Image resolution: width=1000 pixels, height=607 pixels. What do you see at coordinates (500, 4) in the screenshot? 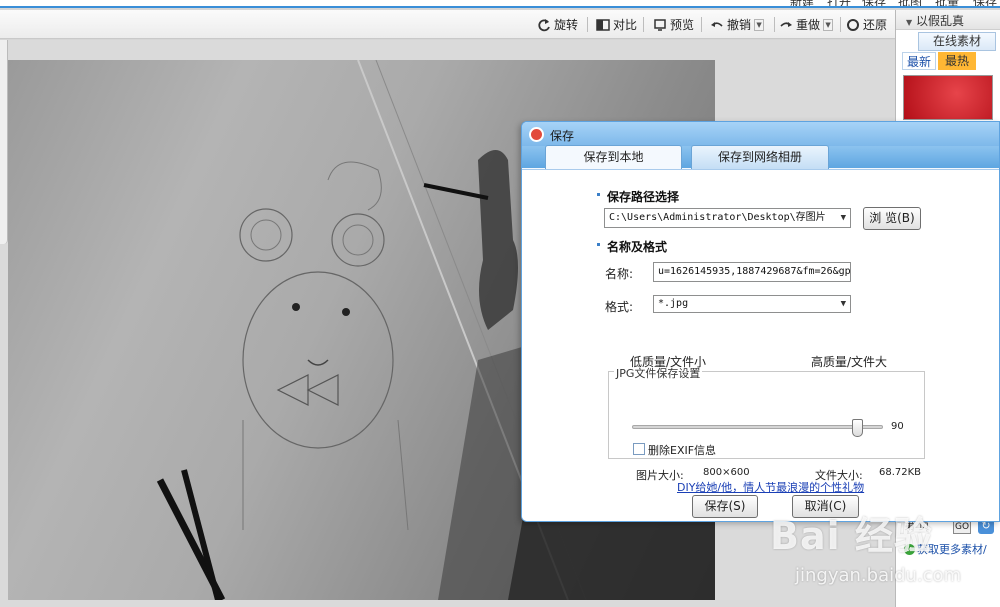
I see `top-menu-bar: 新建 打开 保存 批图 批量 保存` at bounding box center [500, 4].